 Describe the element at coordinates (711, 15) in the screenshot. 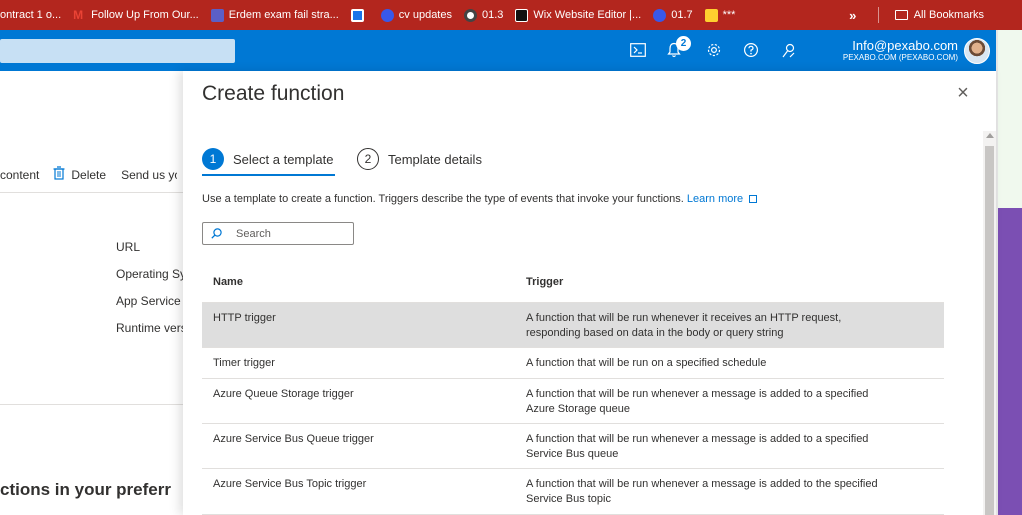

I see `miro-icon` at that location.